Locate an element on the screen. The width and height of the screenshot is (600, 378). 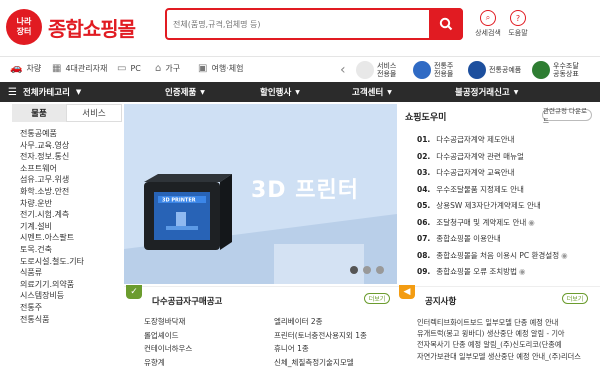
banner-title: 3D 프린터 is located at coordinates (305, 190).